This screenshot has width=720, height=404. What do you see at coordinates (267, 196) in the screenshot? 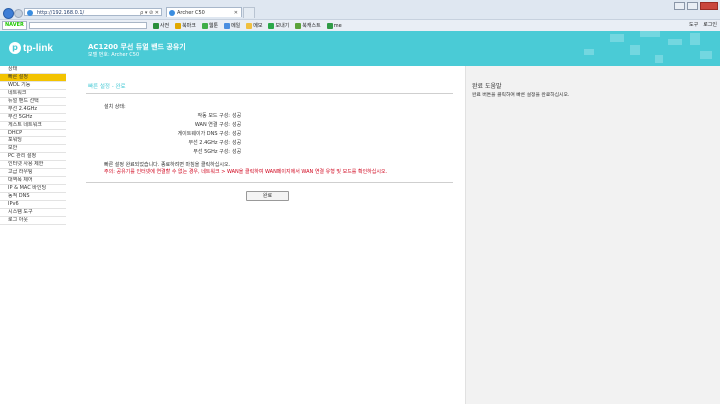
I see `finish-button: 완료` at bounding box center [267, 196].